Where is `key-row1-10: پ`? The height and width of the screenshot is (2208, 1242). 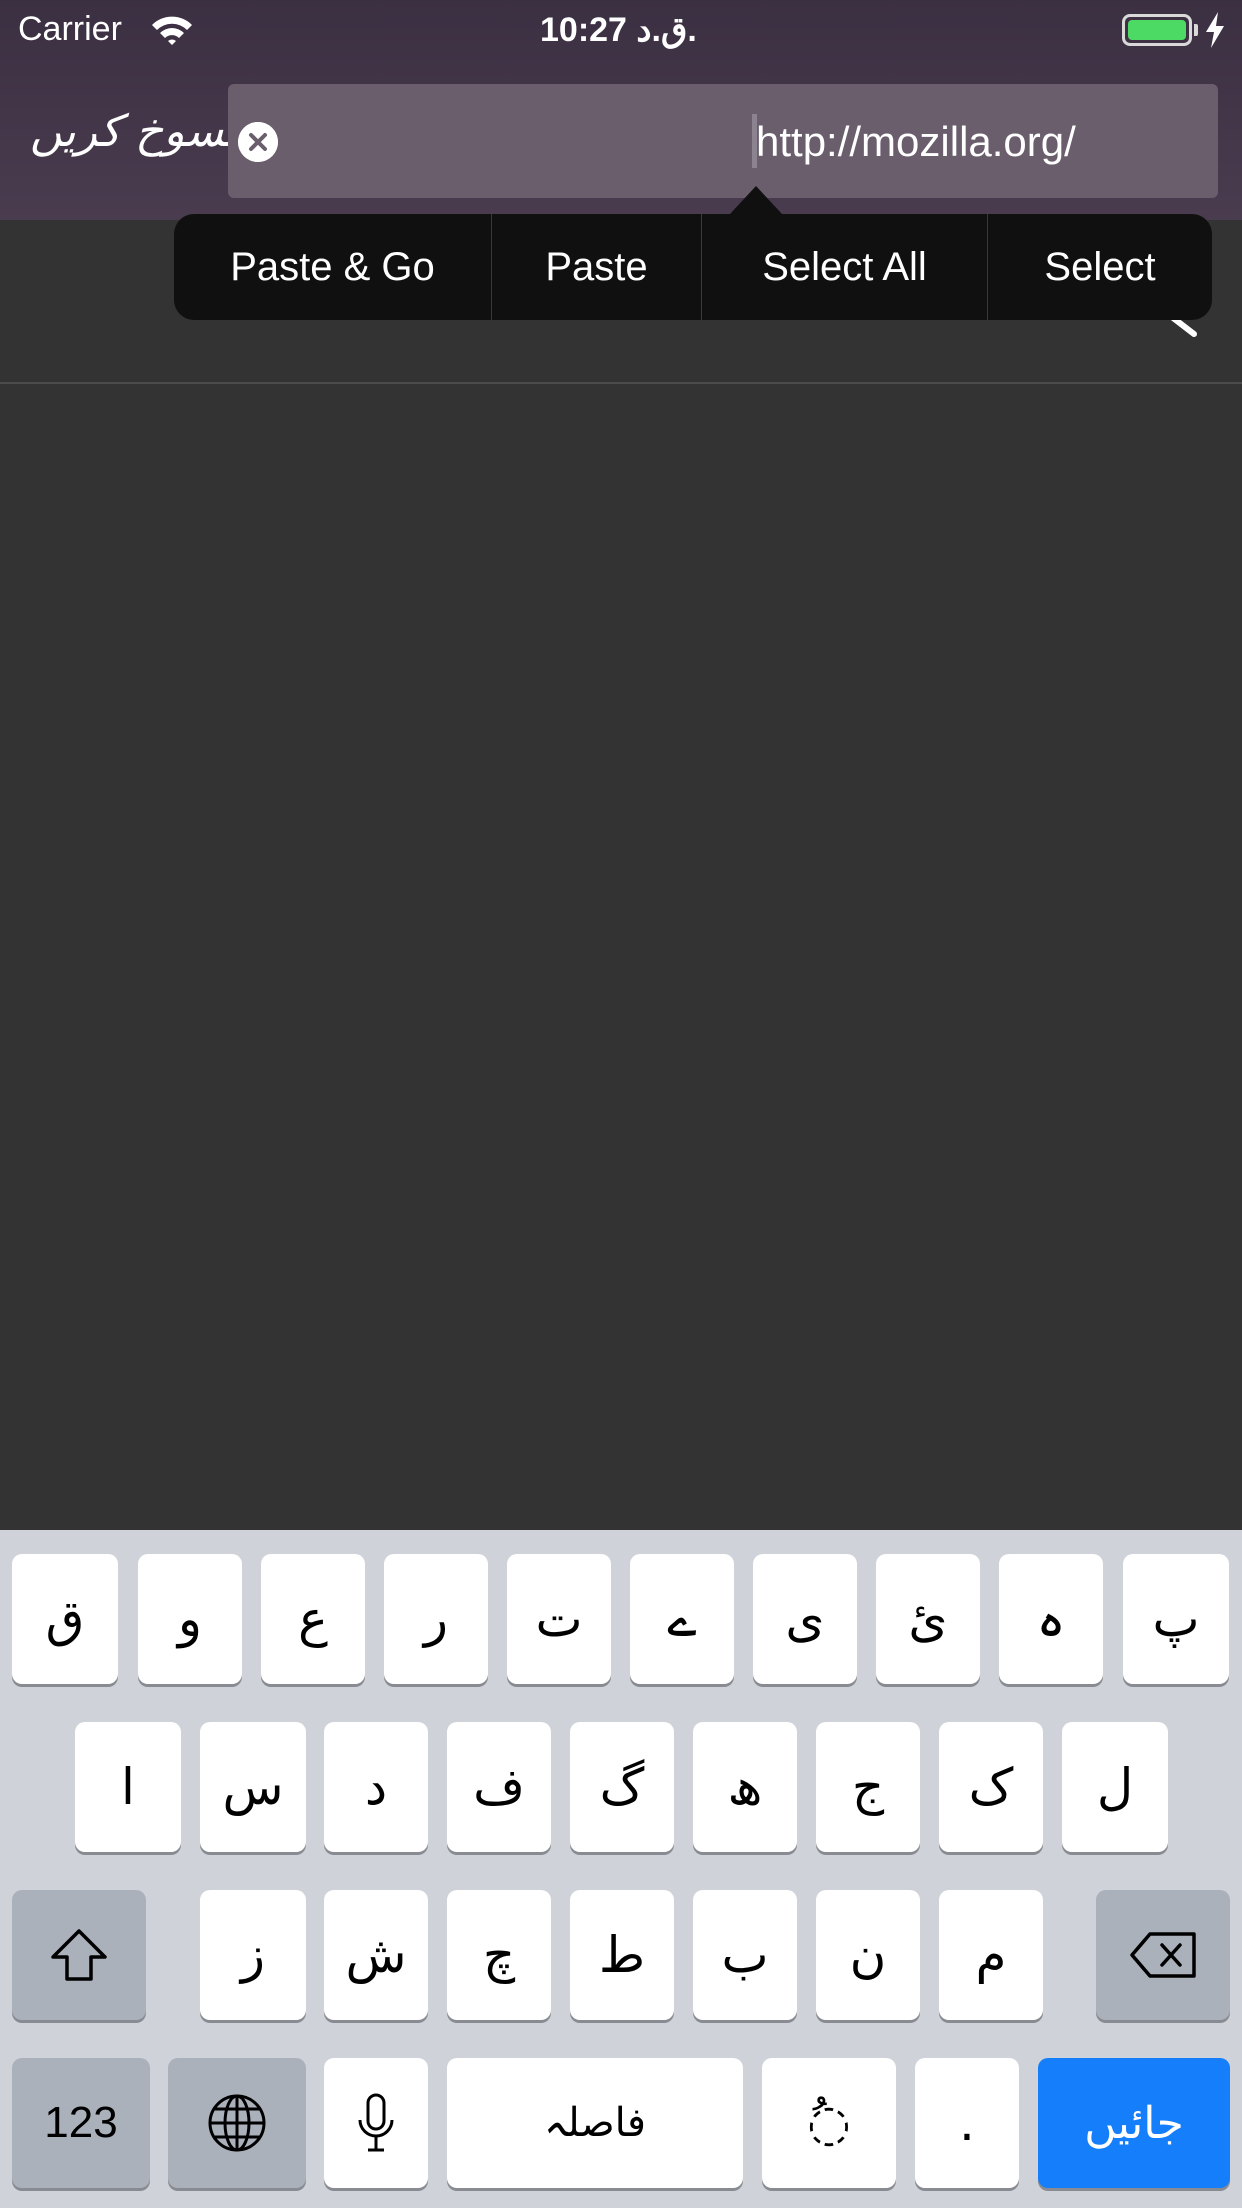 key-row1-10: پ is located at coordinates (1176, 1619).